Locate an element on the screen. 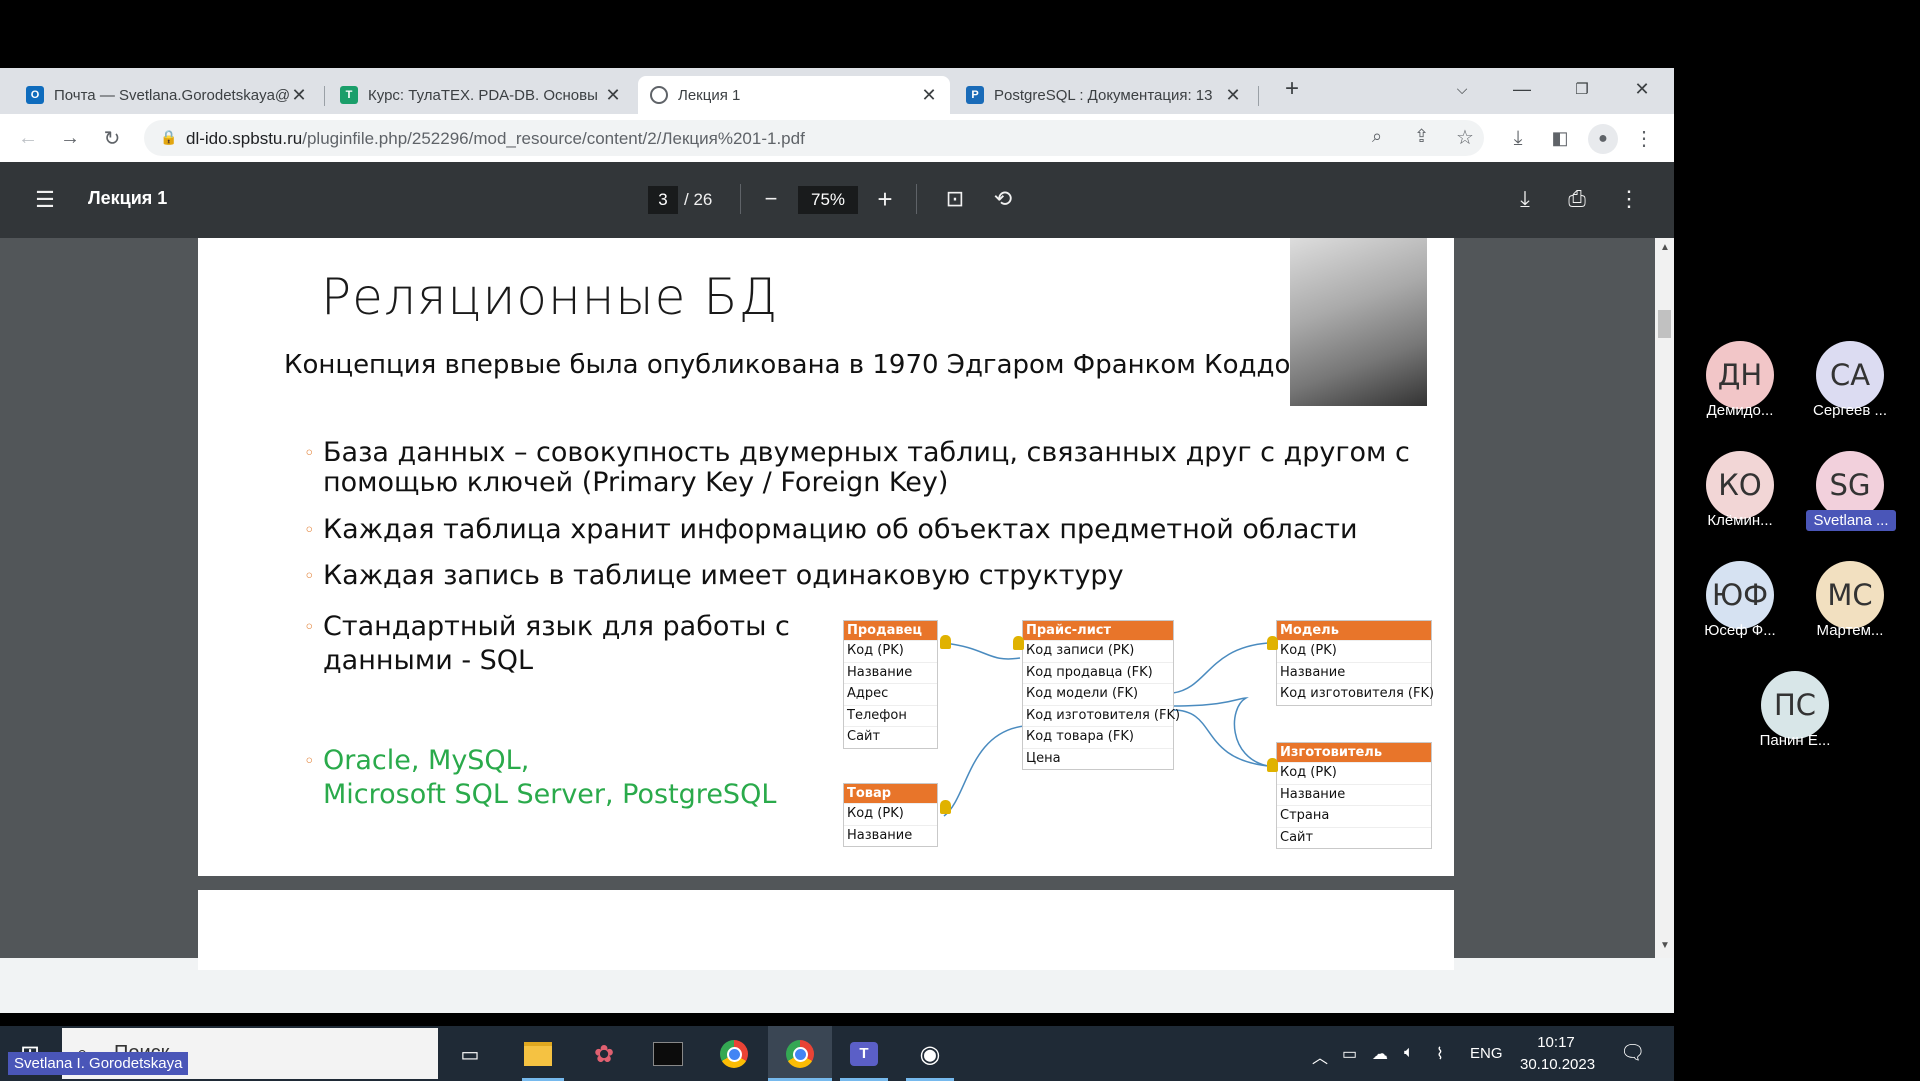 Image resolution: width=1920 pixels, height=1081 pixels. download-icon: ⤓ is located at coordinates (1518, 138).